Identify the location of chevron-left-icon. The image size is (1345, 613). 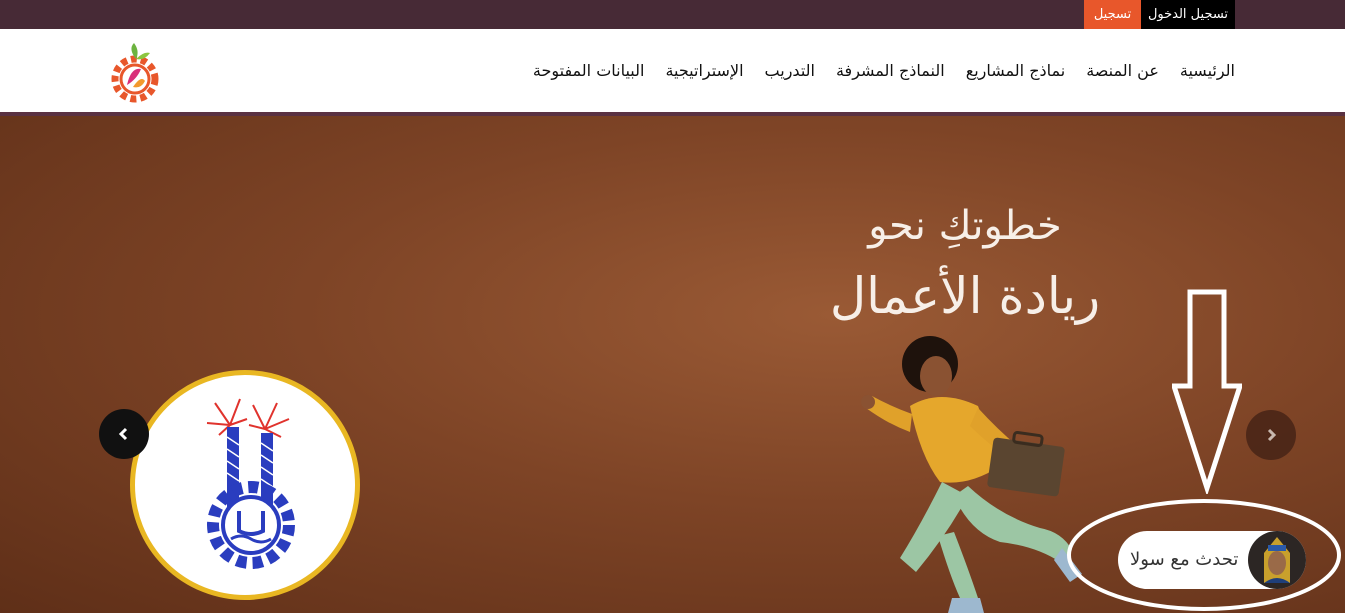
(123, 434).